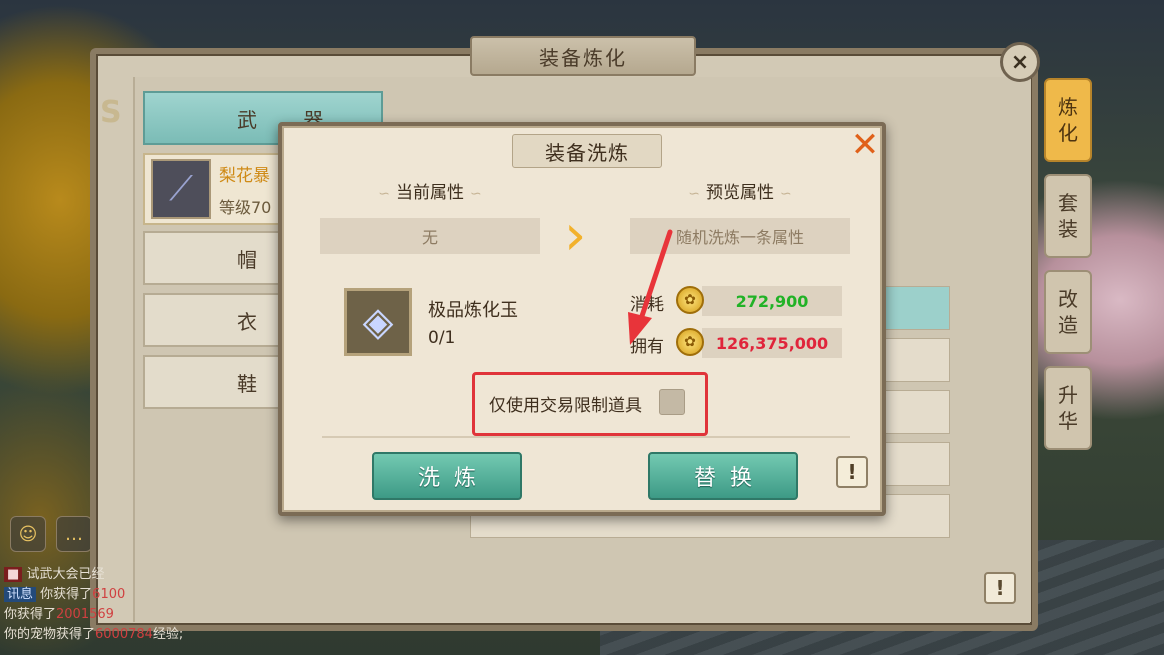 This screenshot has width=1164, height=655. I want to click on item-name: 梨花暴, so click(244, 175).